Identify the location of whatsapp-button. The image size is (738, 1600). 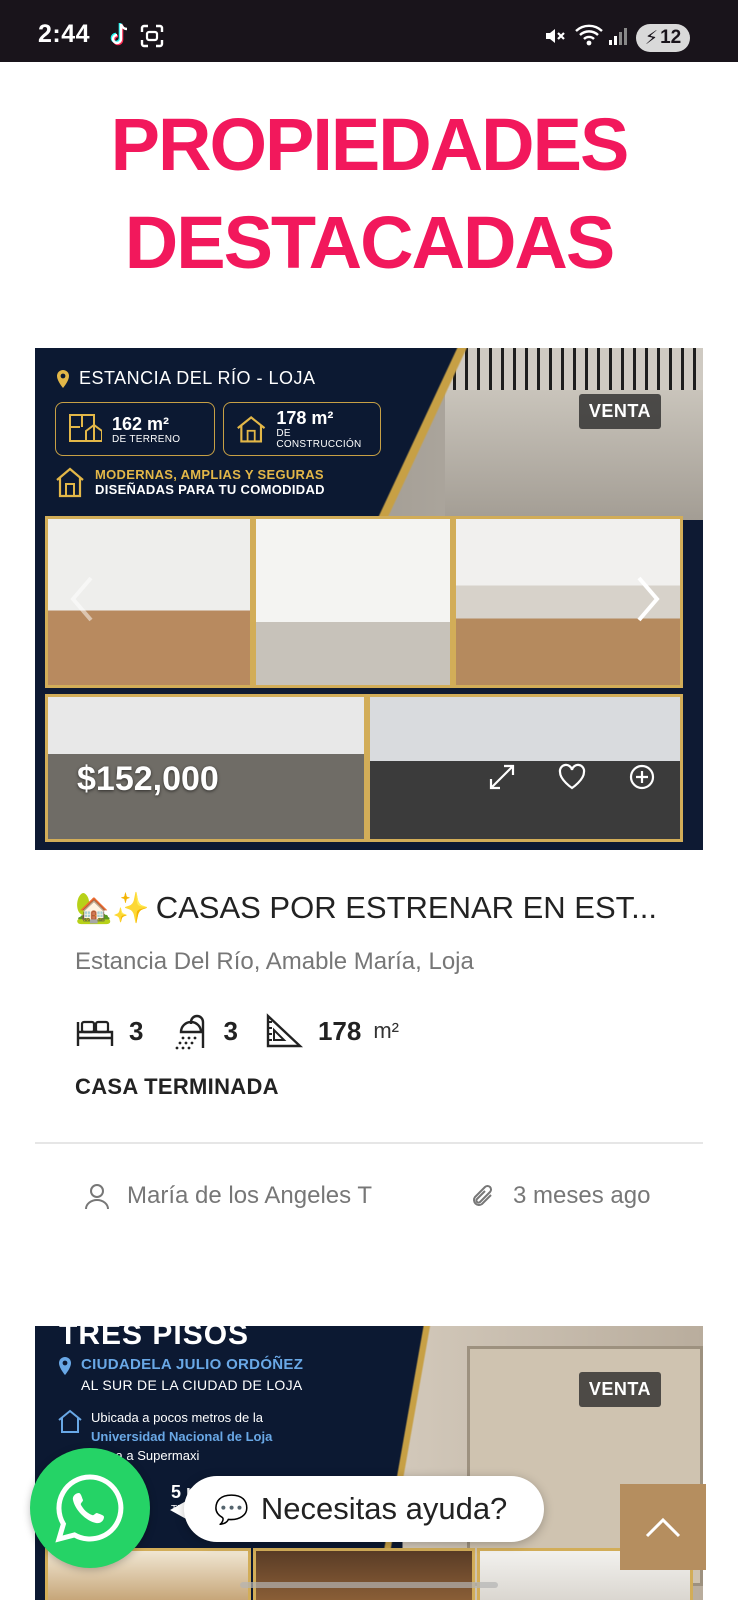
(90, 1508).